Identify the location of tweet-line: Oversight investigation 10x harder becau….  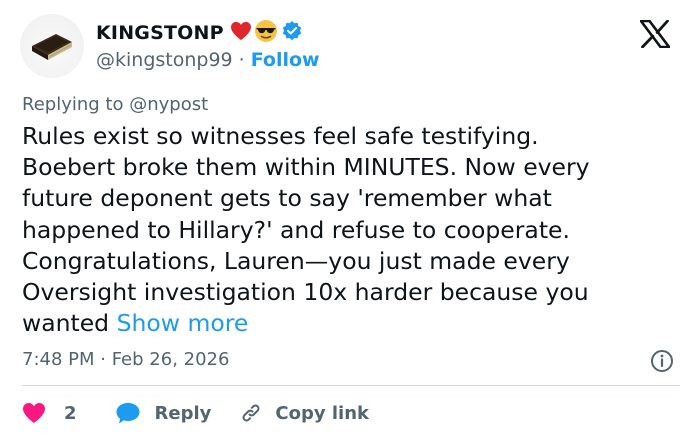
(305, 292).